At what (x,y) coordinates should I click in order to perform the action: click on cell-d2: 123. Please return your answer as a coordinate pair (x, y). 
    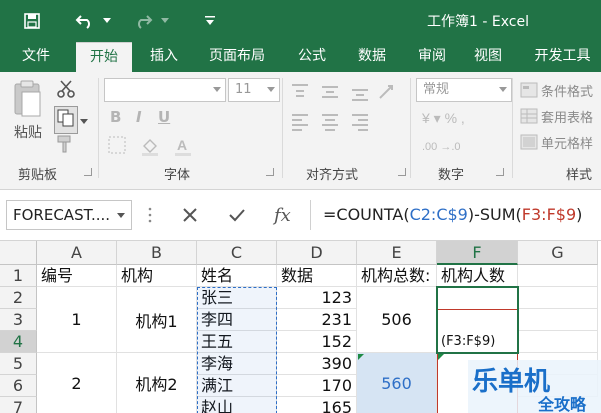
    Looking at the image, I should click on (317, 298).